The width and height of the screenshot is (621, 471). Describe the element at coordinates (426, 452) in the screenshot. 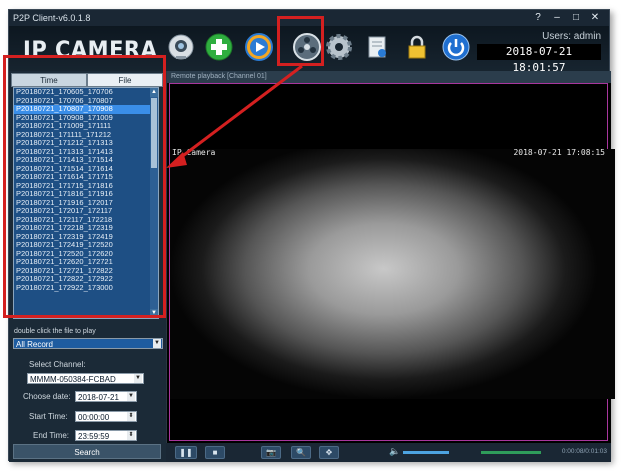

I see `volume-slider` at that location.